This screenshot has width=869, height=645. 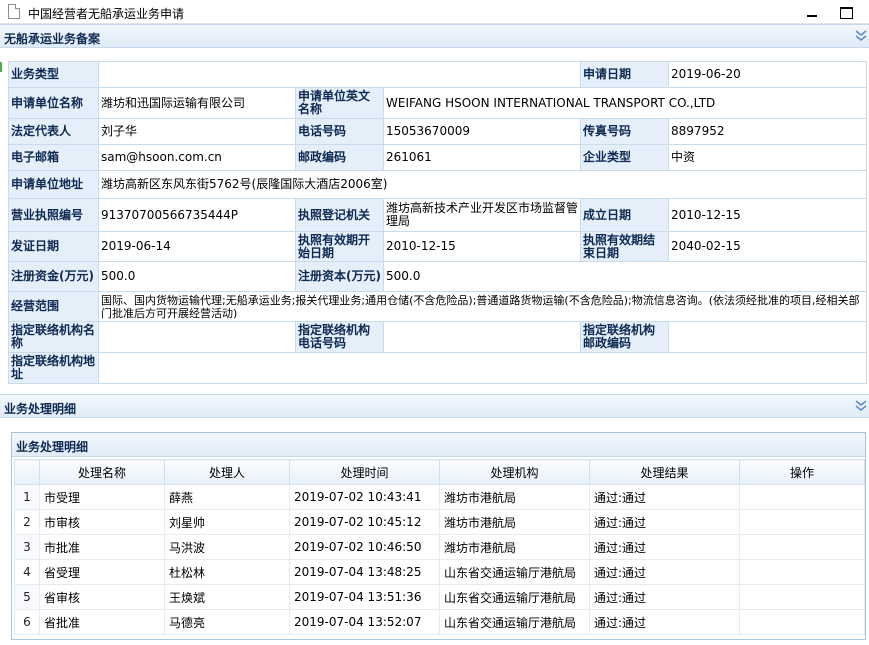 I want to click on label-contact-postcode: 指定联络机构邮政编码, so click(x=625, y=337).